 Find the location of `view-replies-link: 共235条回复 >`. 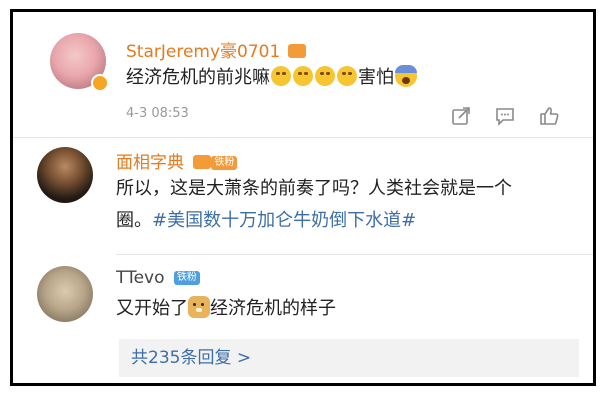

view-replies-link: 共235条回复 > is located at coordinates (349, 358).